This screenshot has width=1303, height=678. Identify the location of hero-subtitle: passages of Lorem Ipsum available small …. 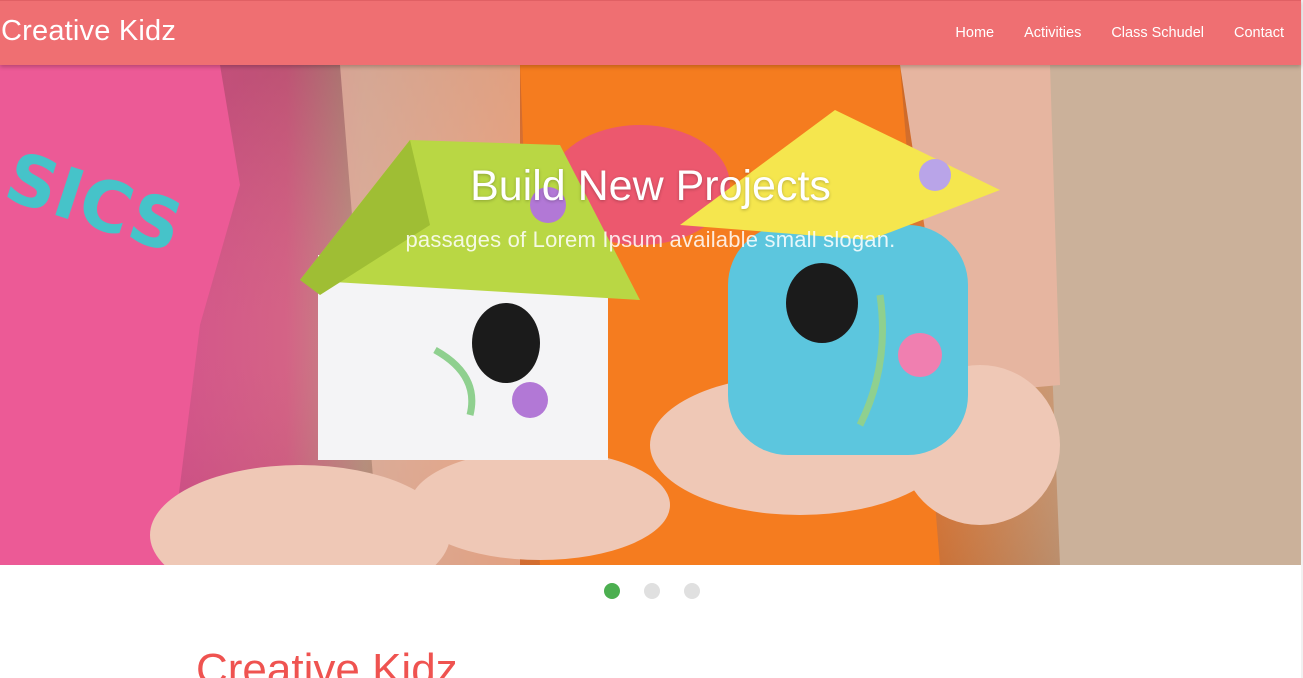
(650, 239).